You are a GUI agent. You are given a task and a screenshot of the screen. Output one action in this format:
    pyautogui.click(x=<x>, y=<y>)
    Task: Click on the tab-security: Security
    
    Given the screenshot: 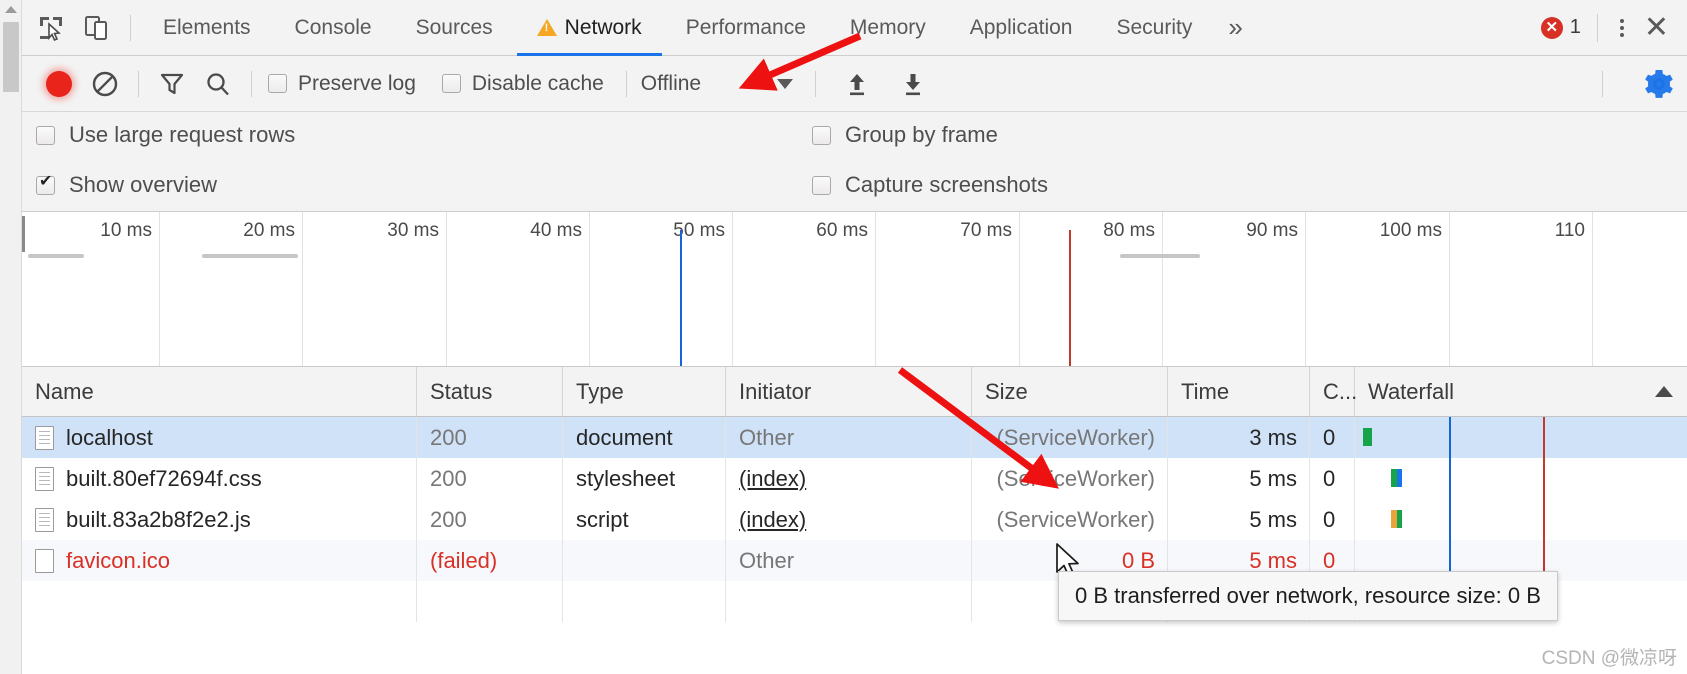 What is the action you would take?
    pyautogui.click(x=1154, y=28)
    